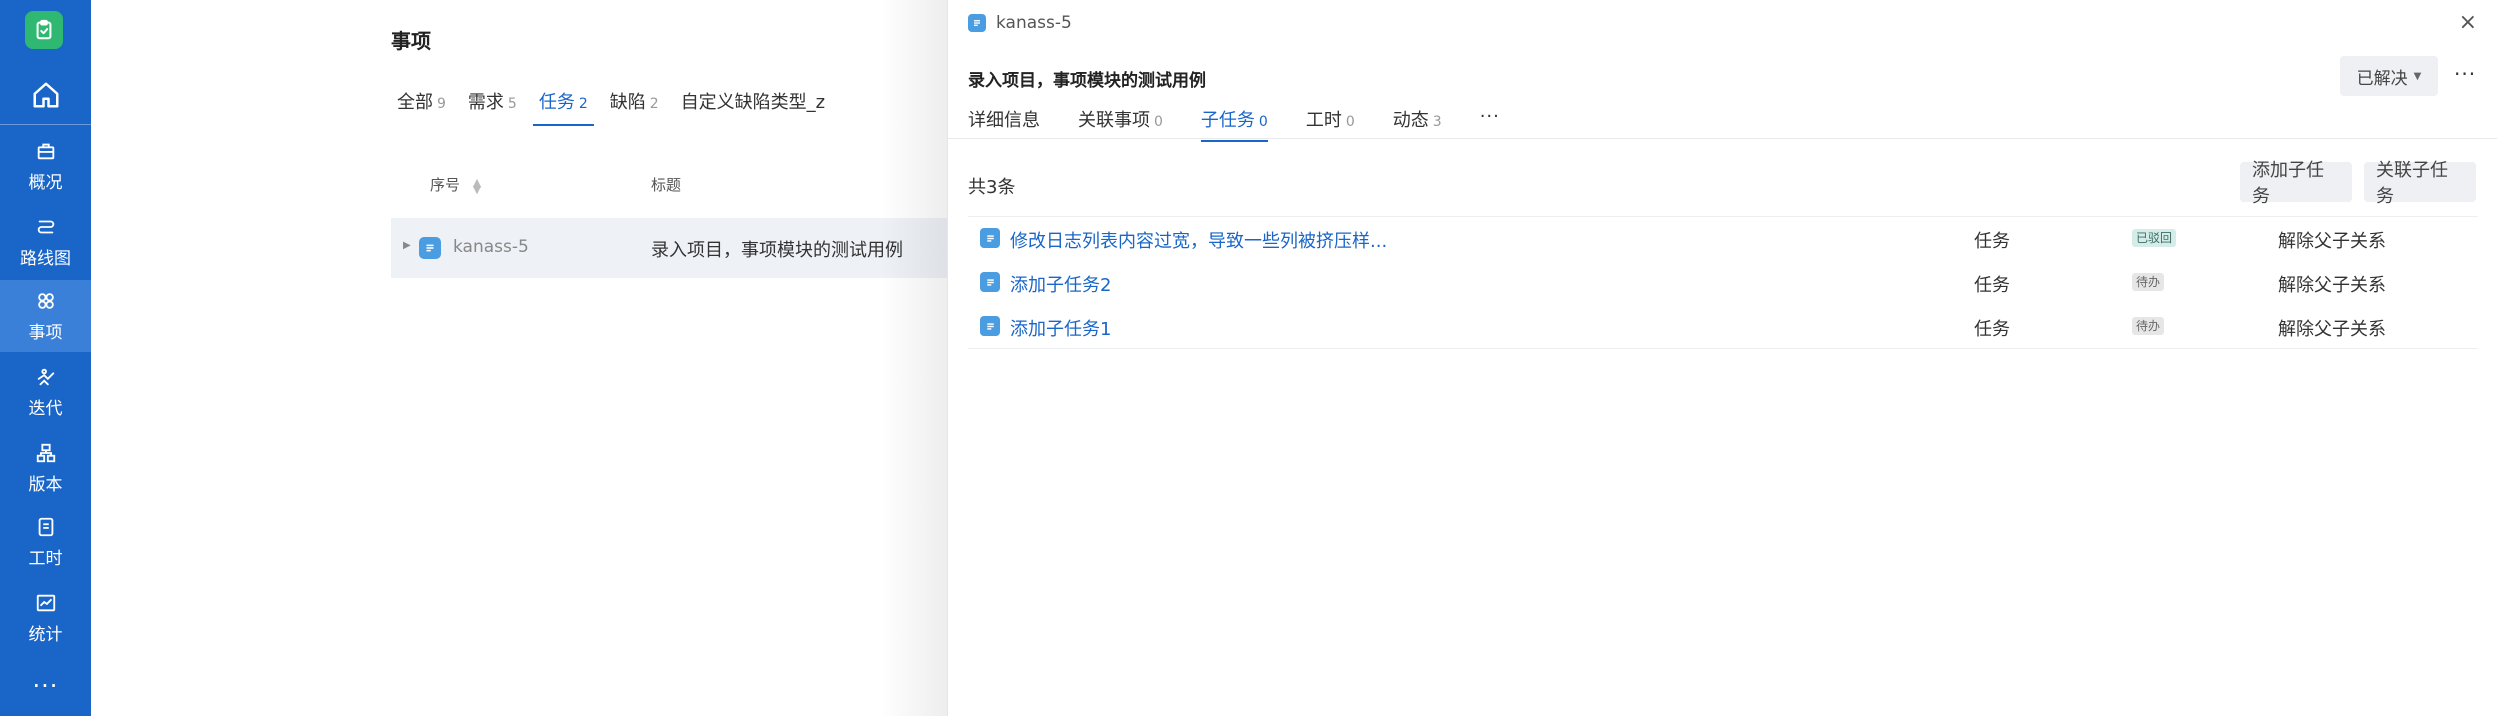 This screenshot has width=2497, height=716. Describe the element at coordinates (512, 104) in the screenshot. I see `tab-count: 5` at that location.